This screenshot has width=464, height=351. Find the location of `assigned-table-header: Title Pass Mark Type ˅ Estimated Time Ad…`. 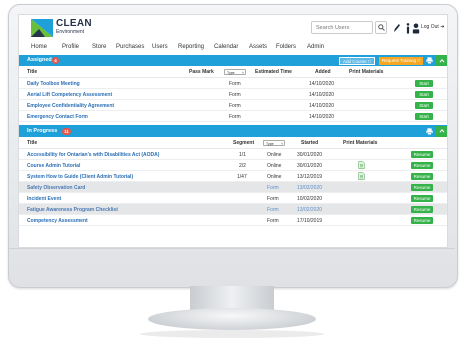

assigned-table-header: Title Pass Mark Type ˅ Estimated Time Ad… is located at coordinates (233, 72).